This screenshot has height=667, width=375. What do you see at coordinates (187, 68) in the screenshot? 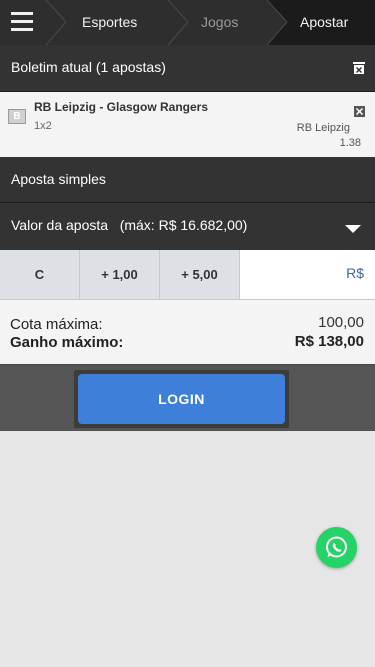
I see `betslip-header: Boletim atual (1 apostas)` at bounding box center [187, 68].